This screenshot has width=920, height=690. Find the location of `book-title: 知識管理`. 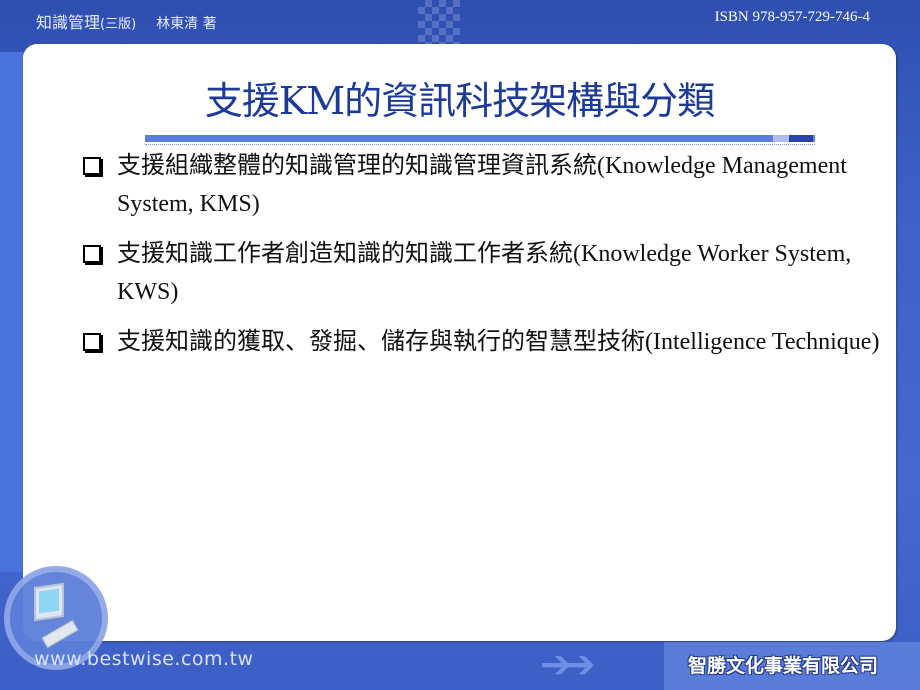

book-title: 知識管理 is located at coordinates (68, 22).